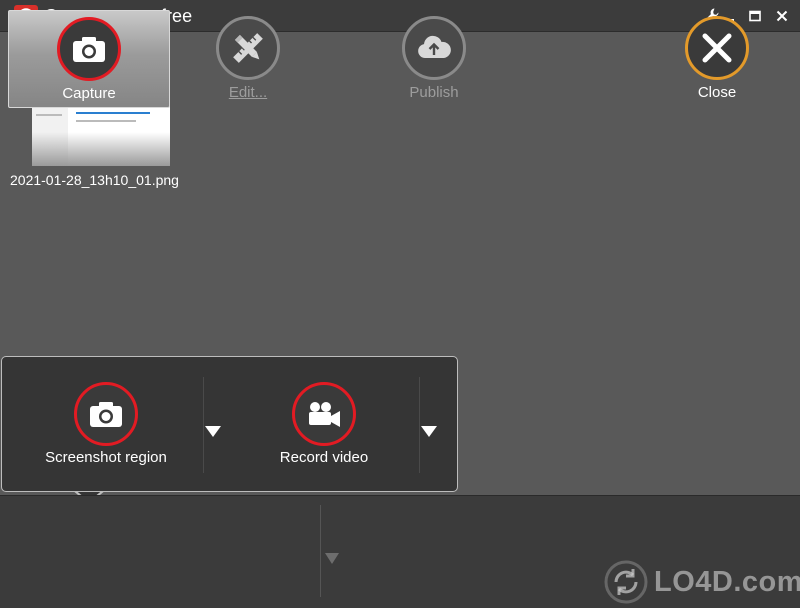  I want to click on pencil-ruler-icon, so click(248, 48).